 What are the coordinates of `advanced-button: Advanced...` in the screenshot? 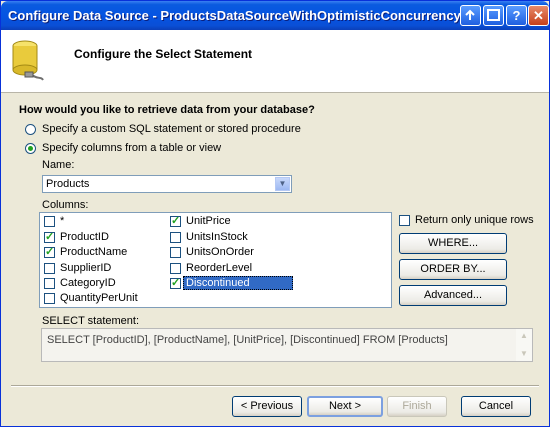 It's located at (453, 295).